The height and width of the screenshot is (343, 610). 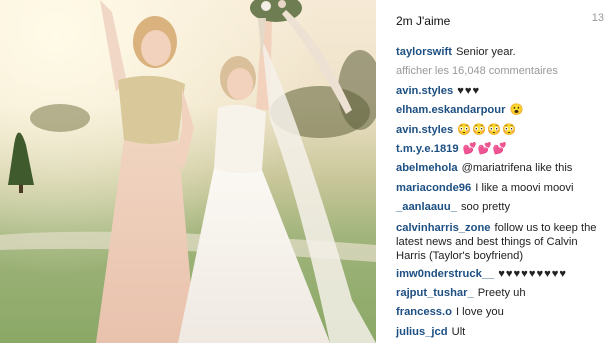 I want to click on comment-text: 💕💕💕, so click(x=485, y=149).